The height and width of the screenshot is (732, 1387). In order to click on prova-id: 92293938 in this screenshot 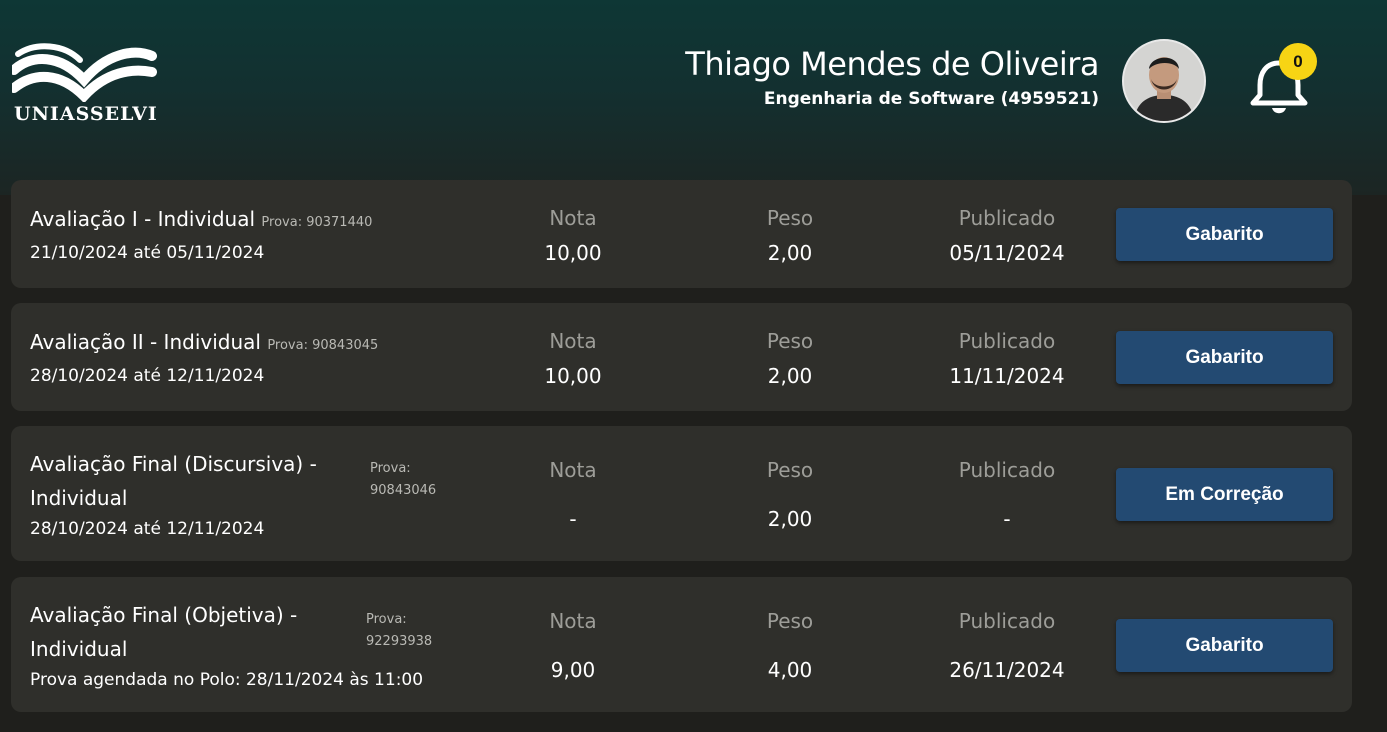, I will do `click(399, 641)`.